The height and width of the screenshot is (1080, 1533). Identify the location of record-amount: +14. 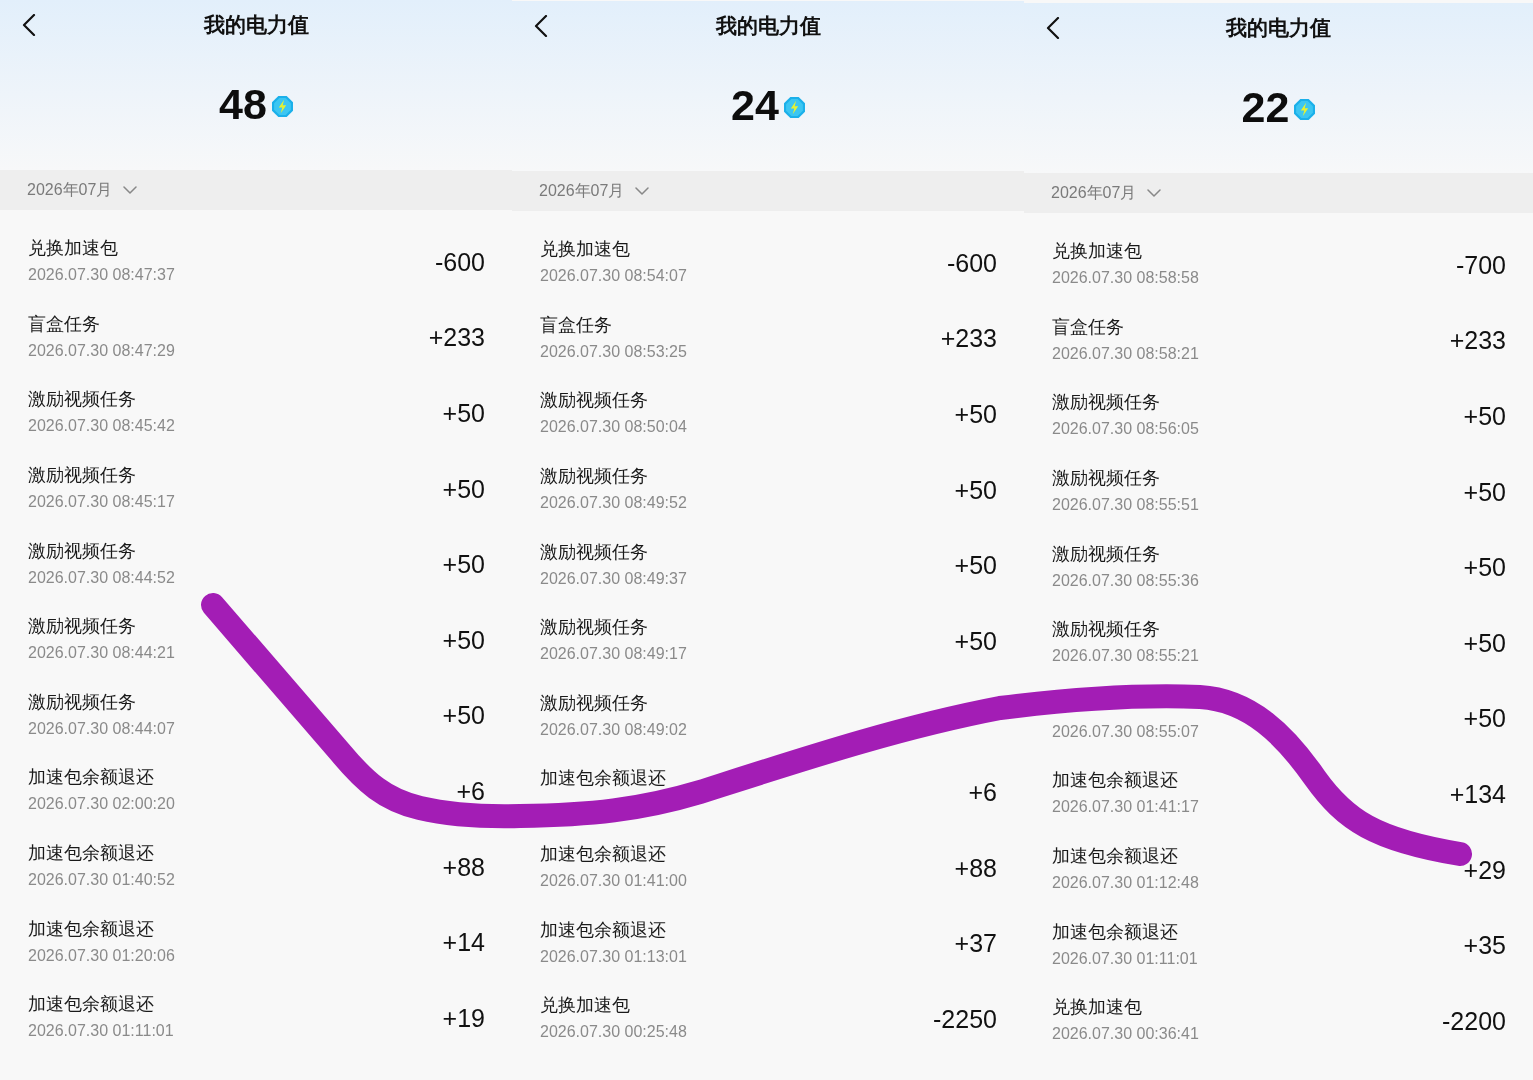
(463, 942).